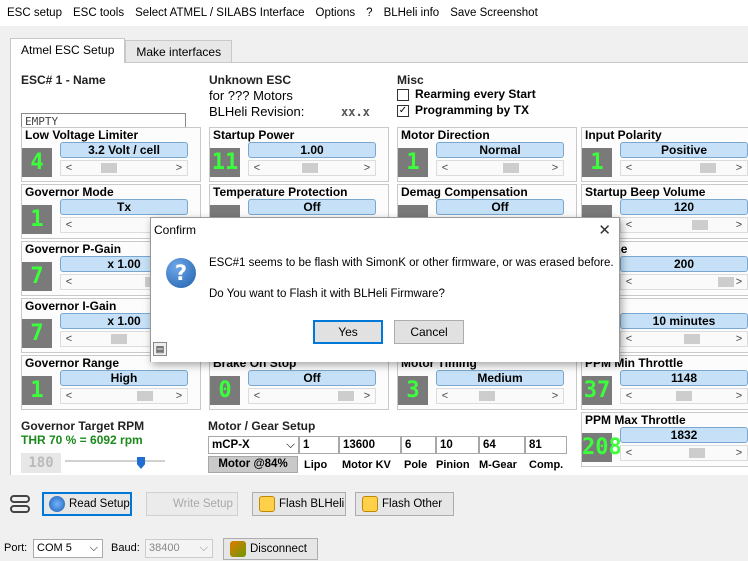  Describe the element at coordinates (418, 445) in the screenshot. I see `pole-field: 6` at that location.